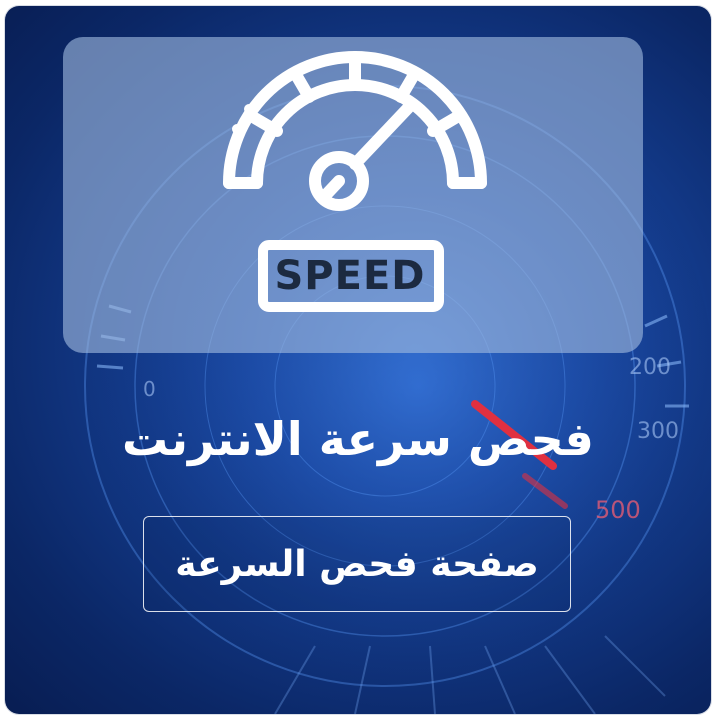 The image size is (719, 721). Describe the element at coordinates (149, 389) in the screenshot. I see `gauge-tick-0: 0` at that location.